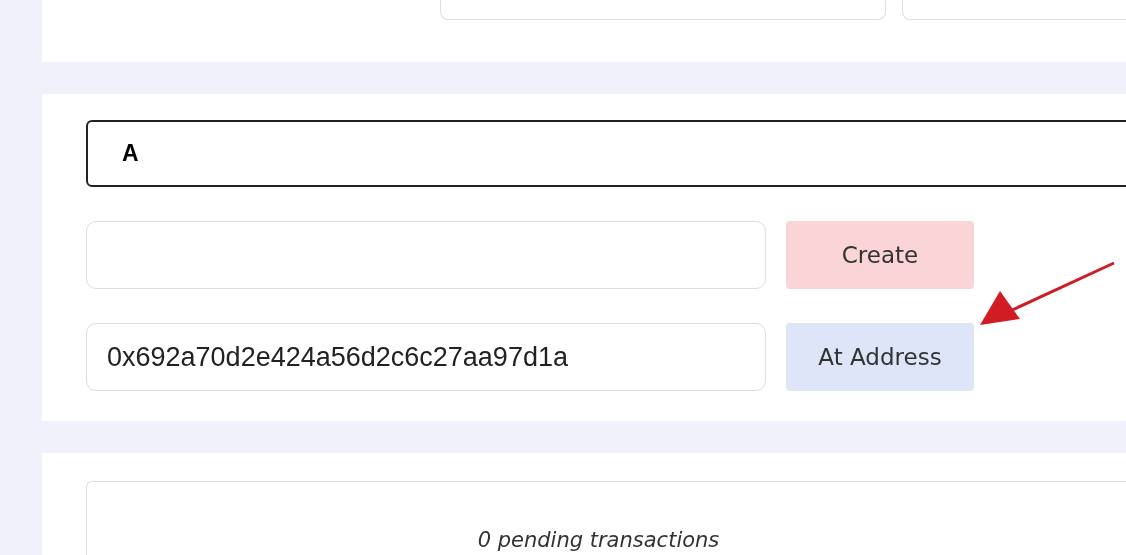 The height and width of the screenshot is (555, 1126). What do you see at coordinates (880, 255) in the screenshot?
I see `create-button: Create` at bounding box center [880, 255].